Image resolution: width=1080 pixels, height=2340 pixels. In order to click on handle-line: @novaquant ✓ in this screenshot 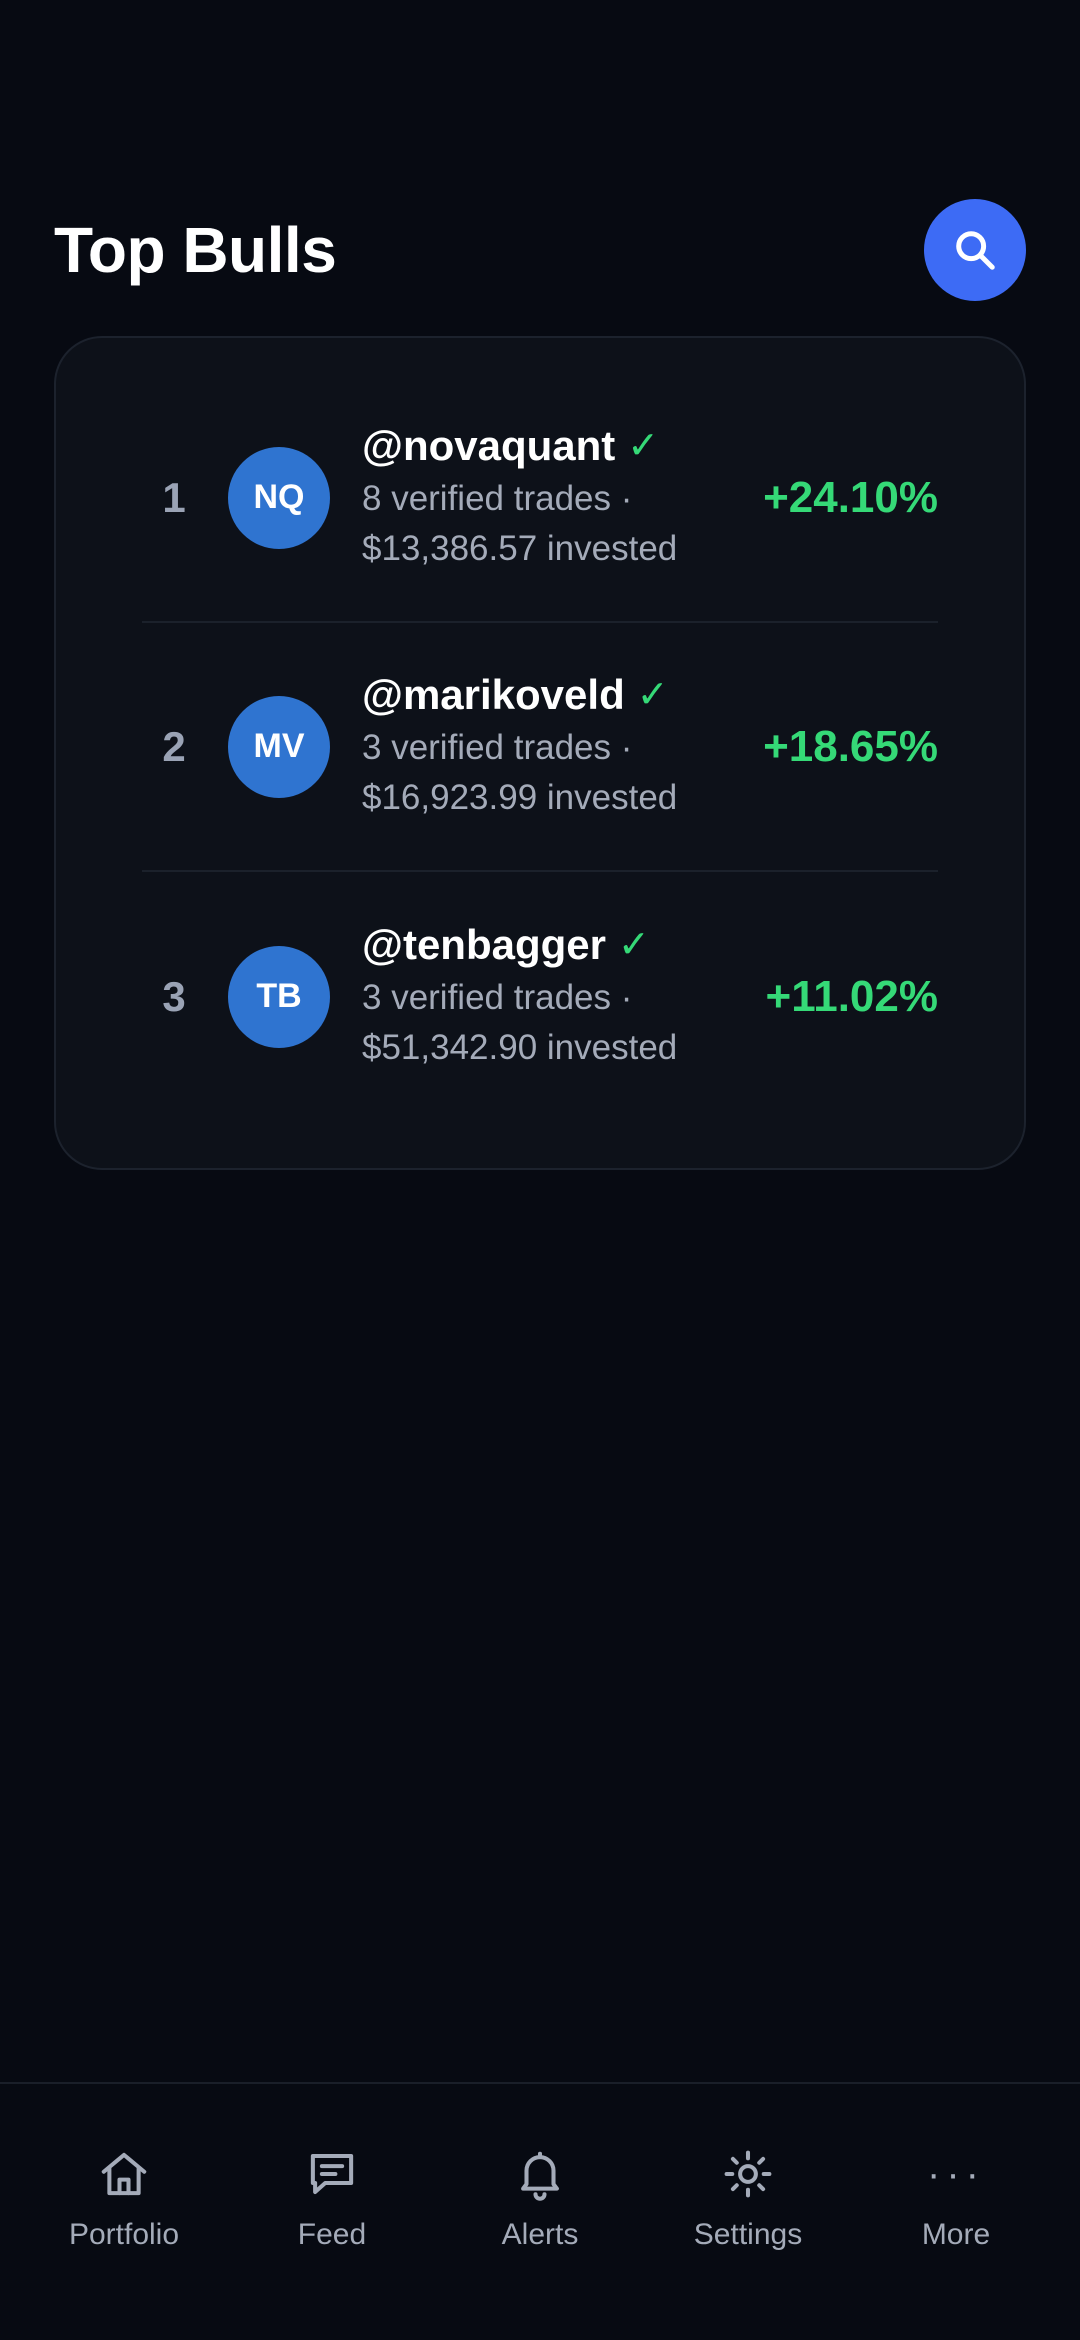, I will do `click(562, 446)`.